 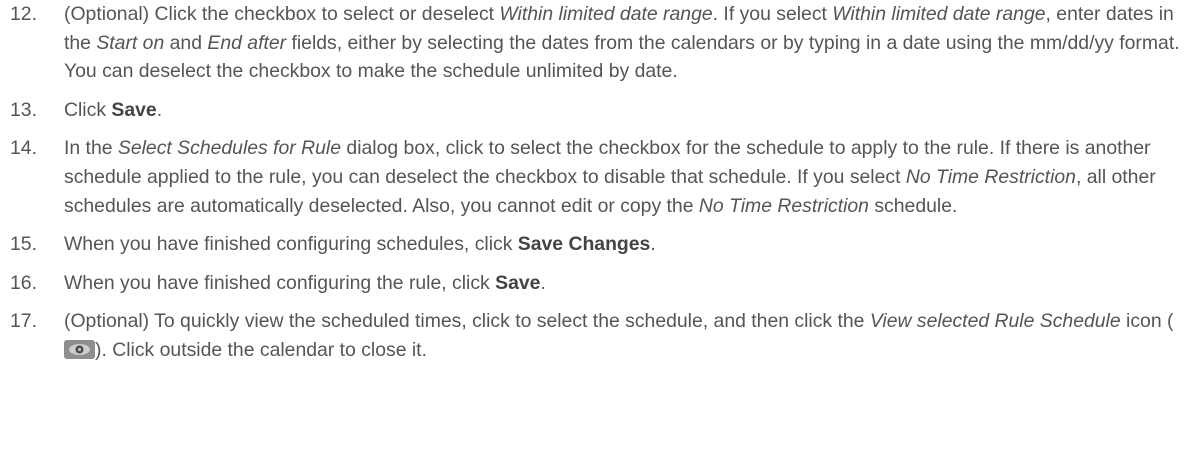 I want to click on step-number: 13., so click(x=23, y=109).